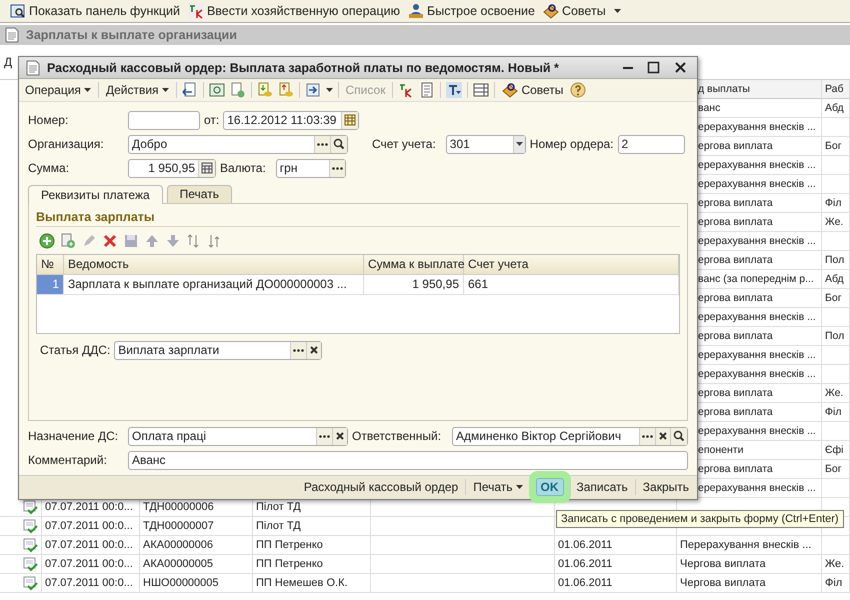 The height and width of the screenshot is (600, 850). I want to click on tab: Реквизиты платежа, so click(95, 194).